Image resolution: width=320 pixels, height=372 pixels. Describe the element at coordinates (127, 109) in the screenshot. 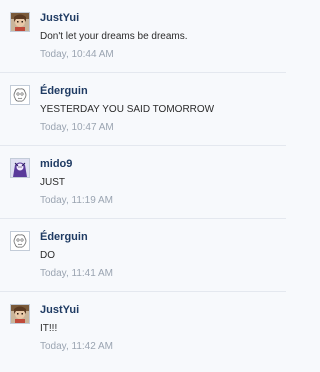

I see `post-message: YESTERDAY YOU SAID TOMORROW` at that location.